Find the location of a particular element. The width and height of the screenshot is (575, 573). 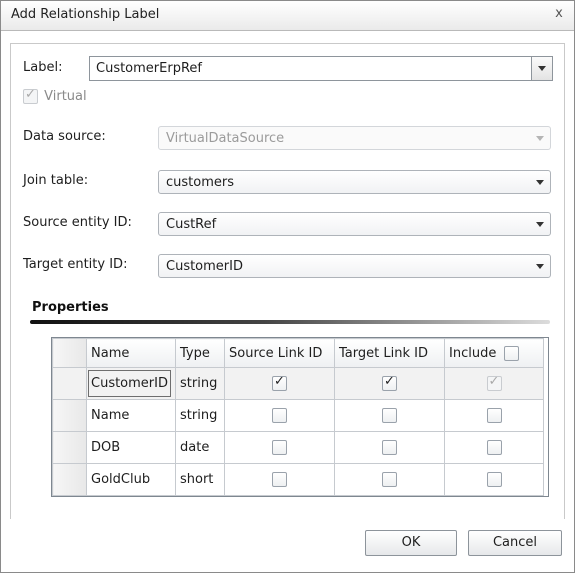

virtual-checkbox: ✓ is located at coordinates (30, 95).